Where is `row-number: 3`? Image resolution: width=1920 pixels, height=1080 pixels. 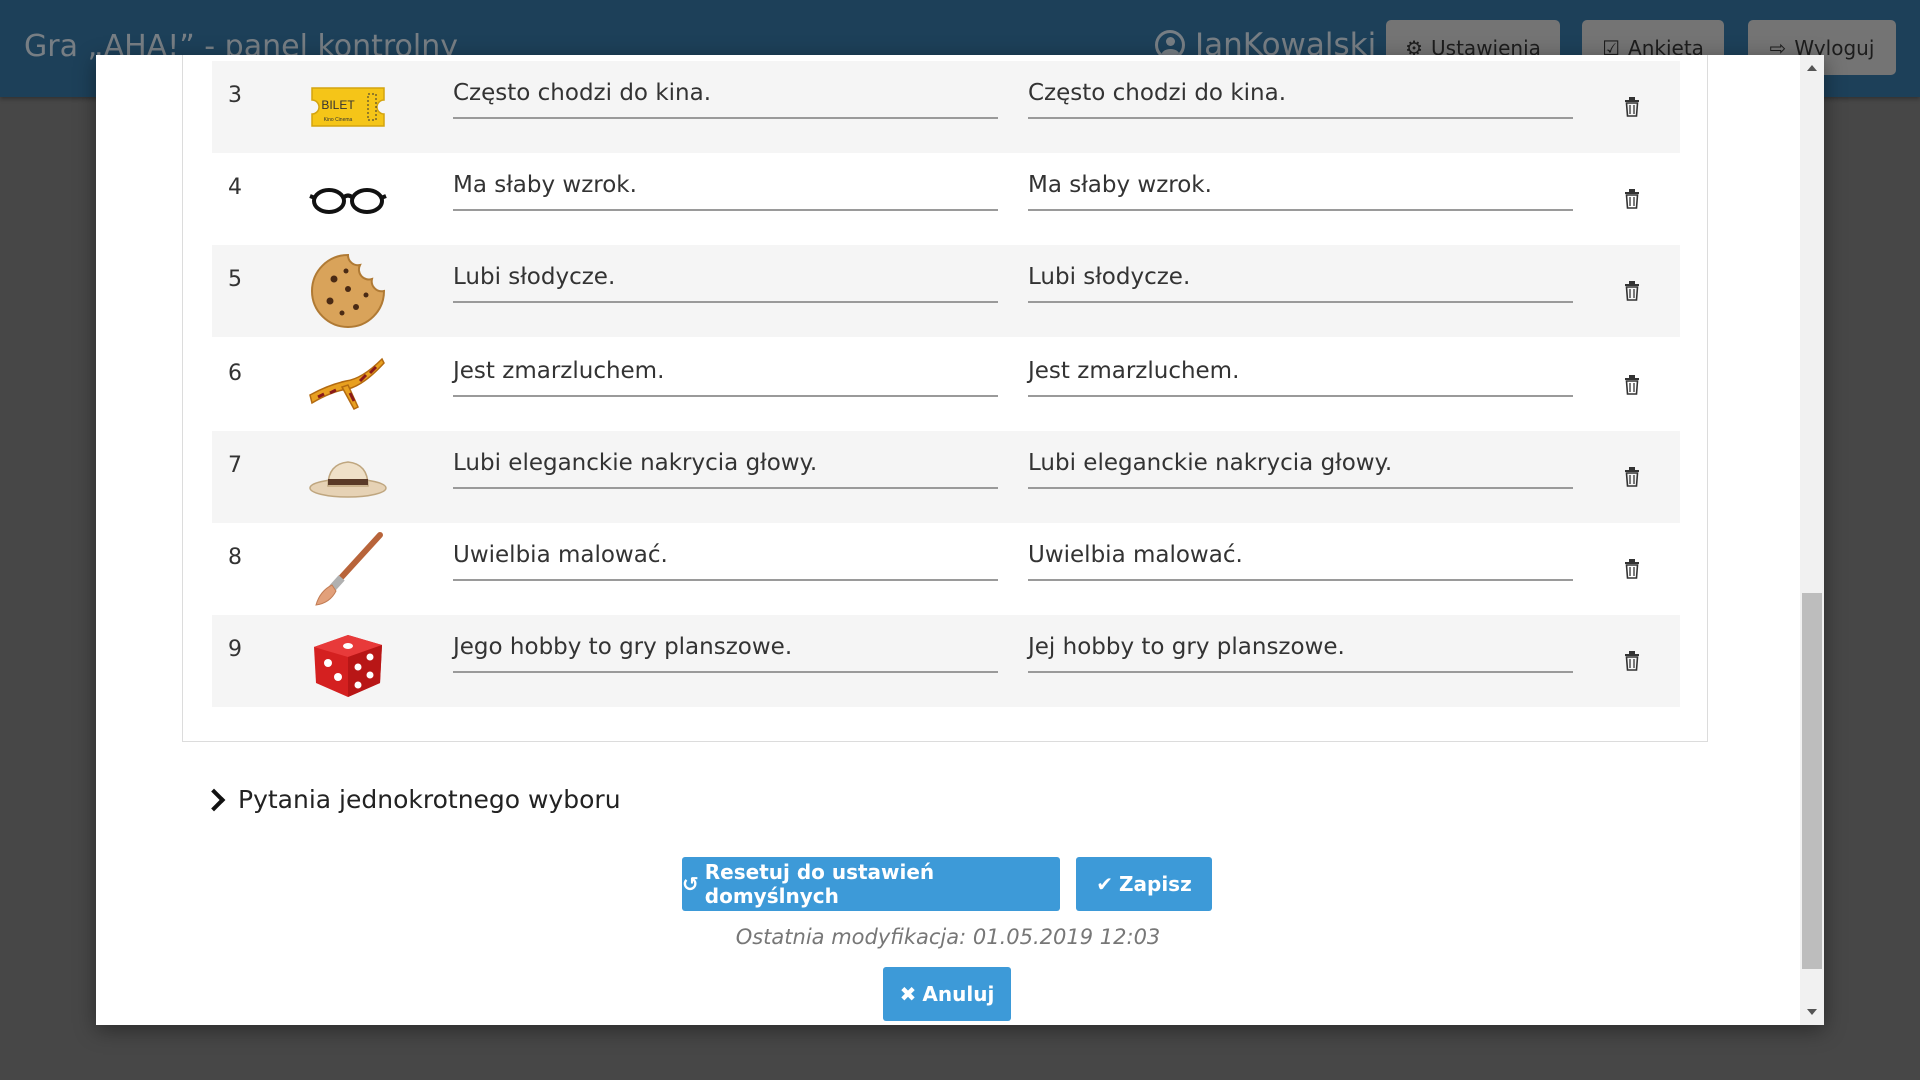
row-number: 3 is located at coordinates (235, 95).